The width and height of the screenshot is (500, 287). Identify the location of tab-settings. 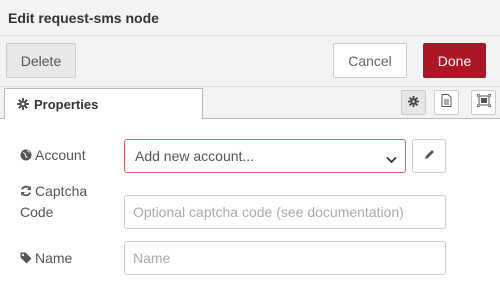
(413, 102).